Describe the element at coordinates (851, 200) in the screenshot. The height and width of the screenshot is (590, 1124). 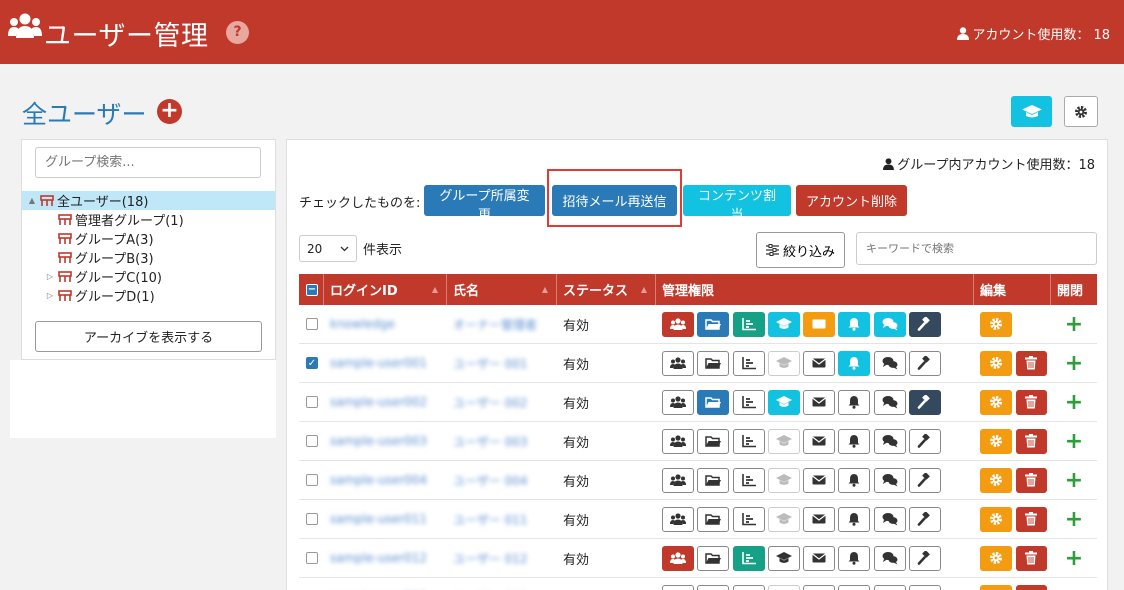
I see `delete-account-button: アカウント削除` at that location.